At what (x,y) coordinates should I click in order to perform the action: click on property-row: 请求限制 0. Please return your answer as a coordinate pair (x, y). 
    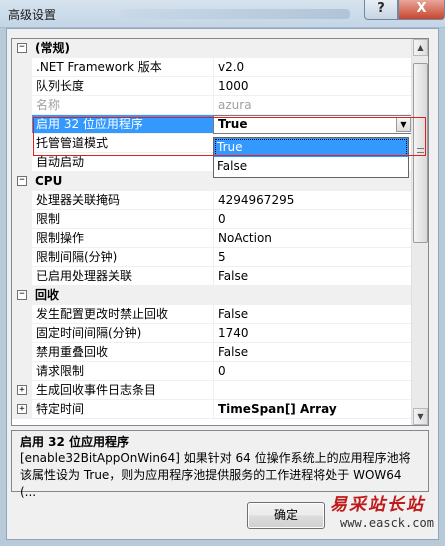
    Looking at the image, I should click on (212, 371).